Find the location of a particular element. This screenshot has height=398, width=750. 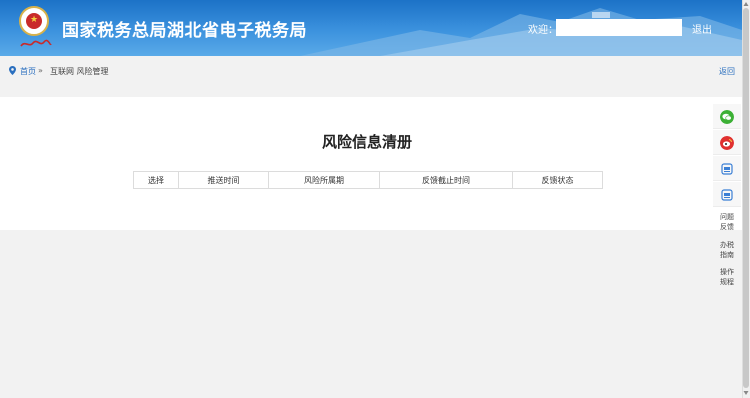

column-header-risk-period: 风险所属期 is located at coordinates (324, 180).